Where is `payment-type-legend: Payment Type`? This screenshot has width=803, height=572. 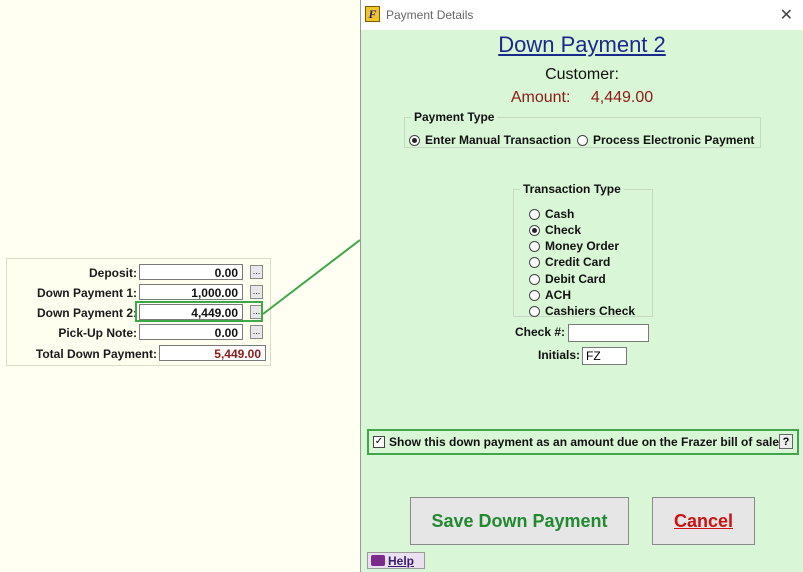 payment-type-legend: Payment Type is located at coordinates (454, 117).